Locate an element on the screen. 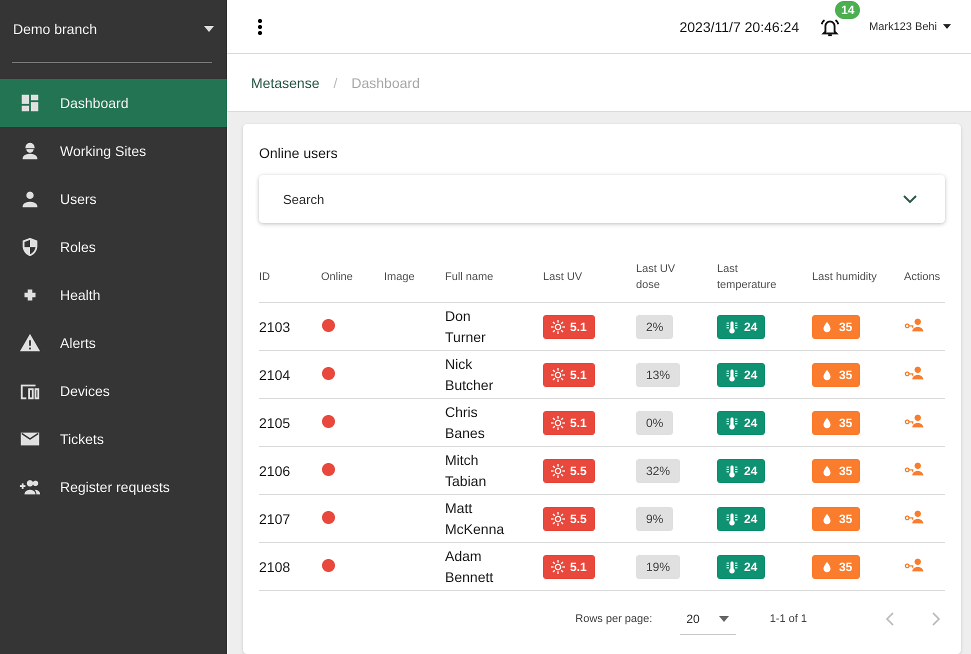  nav-item: Devices is located at coordinates (113, 391).